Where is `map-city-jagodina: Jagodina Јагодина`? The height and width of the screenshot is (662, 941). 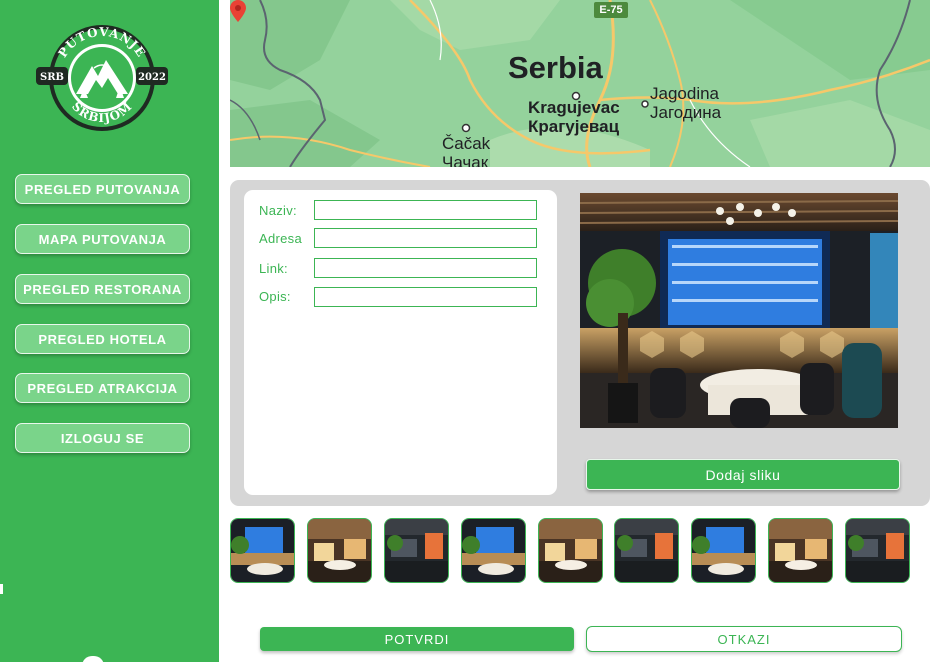 map-city-jagodina: Jagodina Јагодина is located at coordinates (685, 103).